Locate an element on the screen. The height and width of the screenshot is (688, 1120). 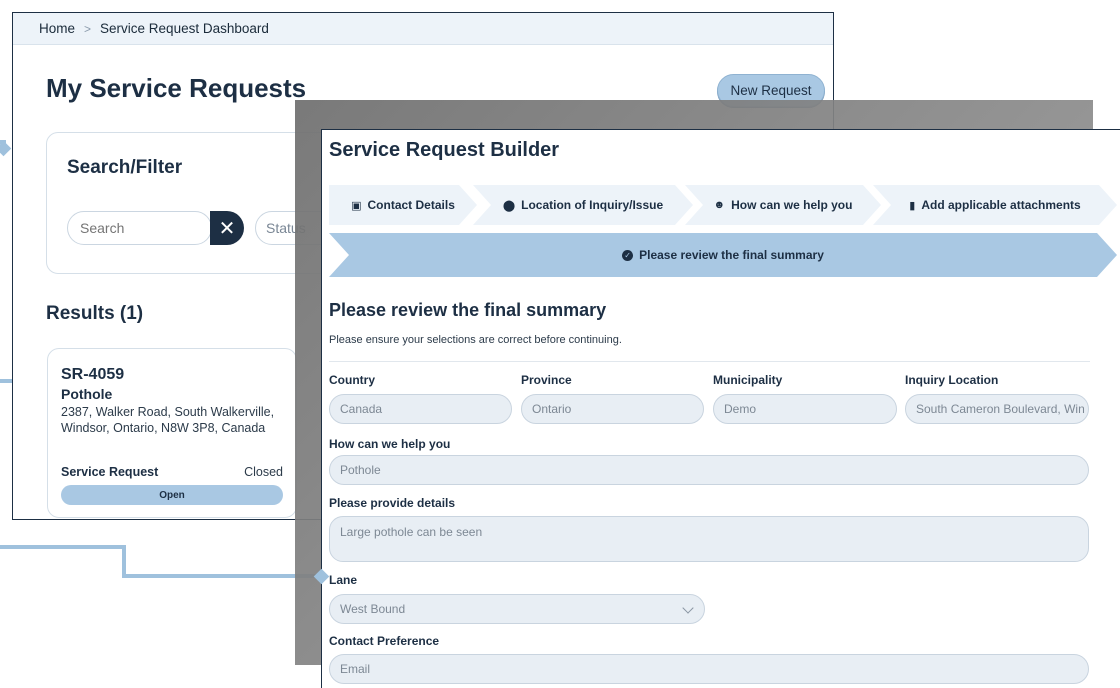
province-field: Ontario is located at coordinates (612, 409).